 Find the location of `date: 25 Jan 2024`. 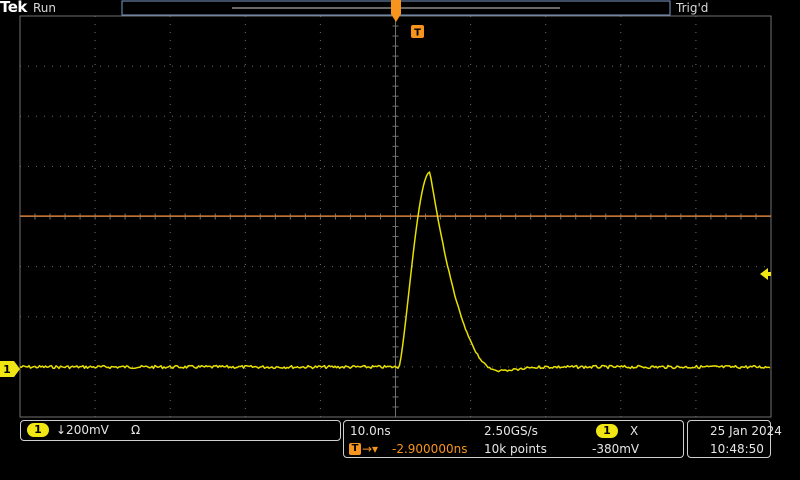

date: 25 Jan 2024 is located at coordinates (746, 431).